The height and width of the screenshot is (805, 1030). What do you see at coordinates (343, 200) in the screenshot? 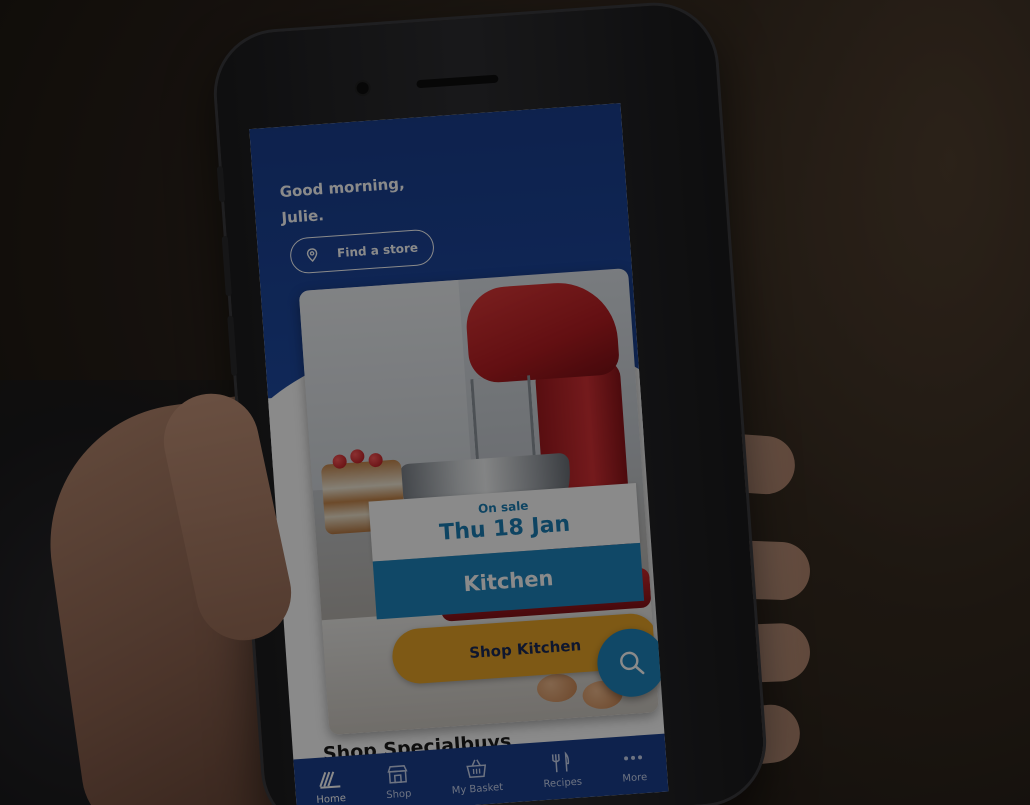
I see `greeting-text: Good morning, Julie.` at bounding box center [343, 200].